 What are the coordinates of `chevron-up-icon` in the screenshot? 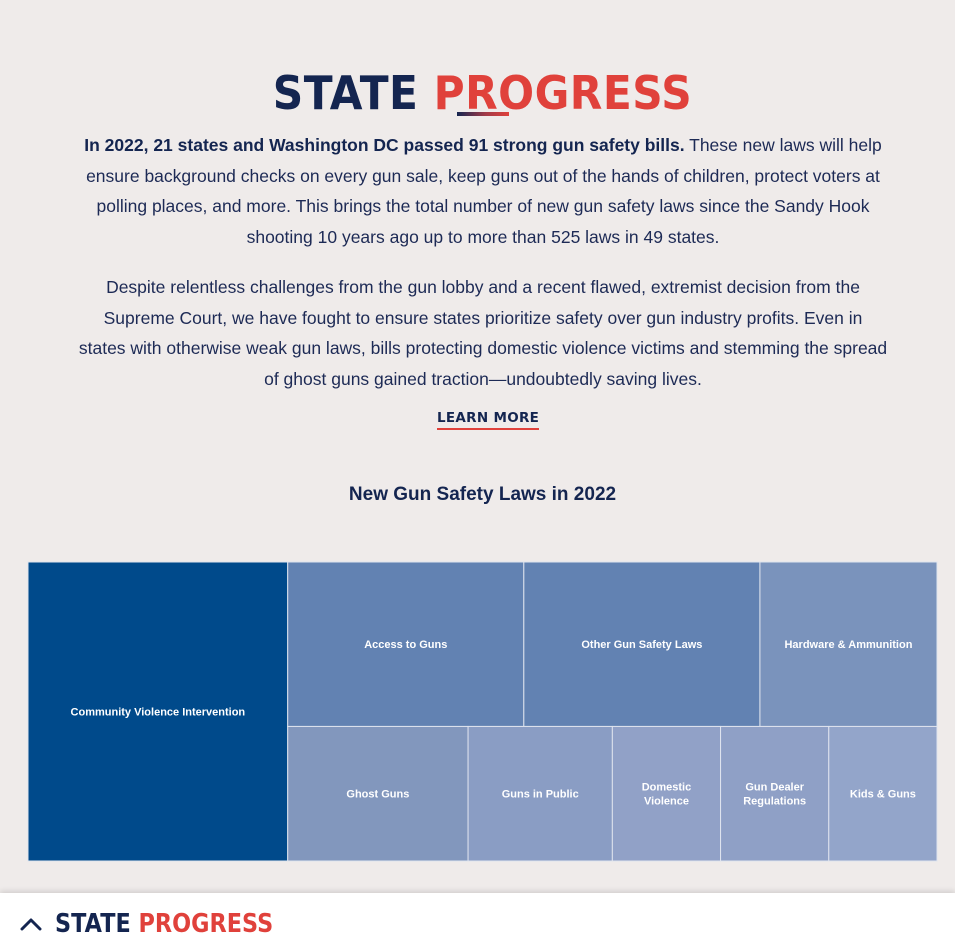 It's located at (31, 924).